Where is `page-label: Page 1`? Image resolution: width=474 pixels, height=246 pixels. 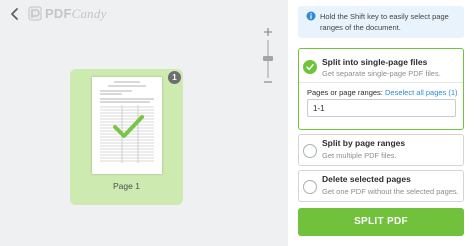
page-label: Page 1 is located at coordinates (126, 186).